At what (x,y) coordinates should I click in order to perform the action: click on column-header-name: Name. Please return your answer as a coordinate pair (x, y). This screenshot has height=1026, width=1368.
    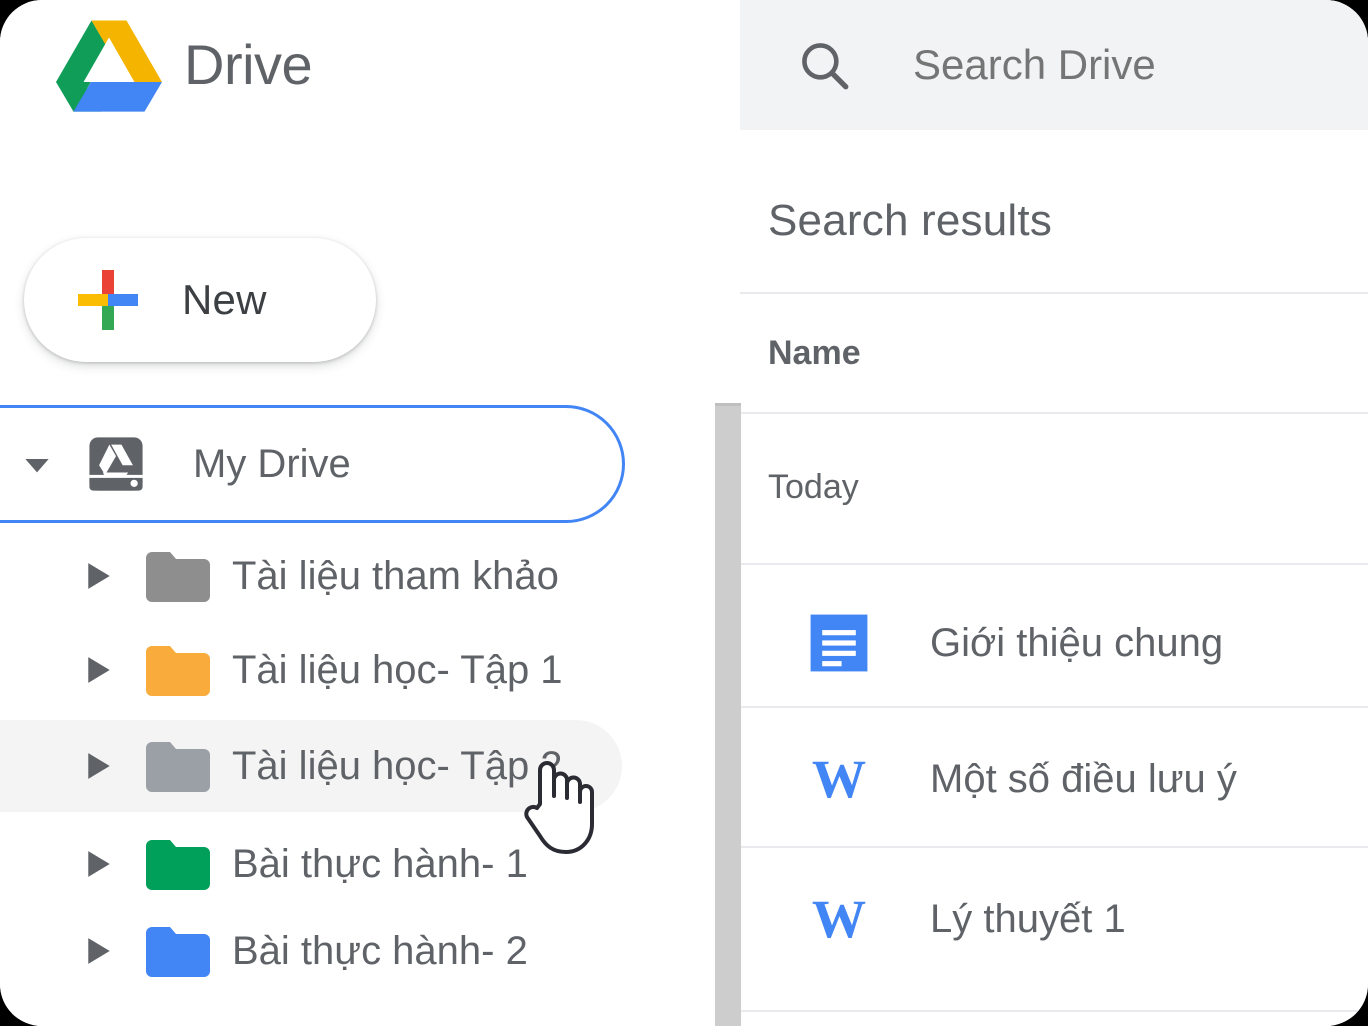
    Looking at the image, I should click on (814, 353).